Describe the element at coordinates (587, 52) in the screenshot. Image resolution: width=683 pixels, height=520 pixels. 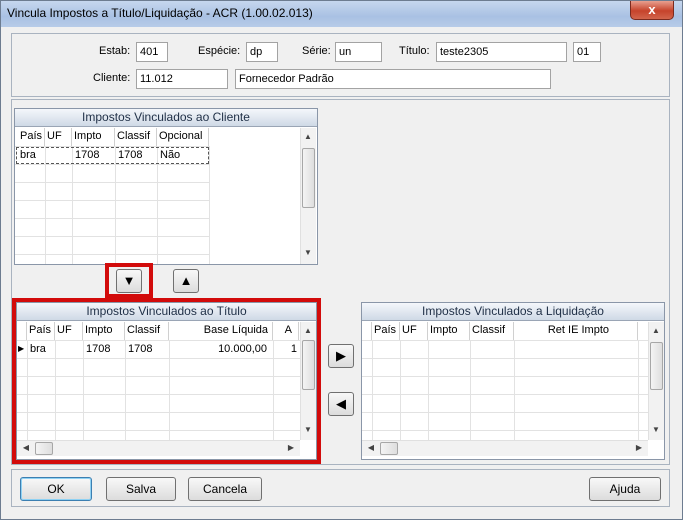
I see `parcela-field: 01` at that location.